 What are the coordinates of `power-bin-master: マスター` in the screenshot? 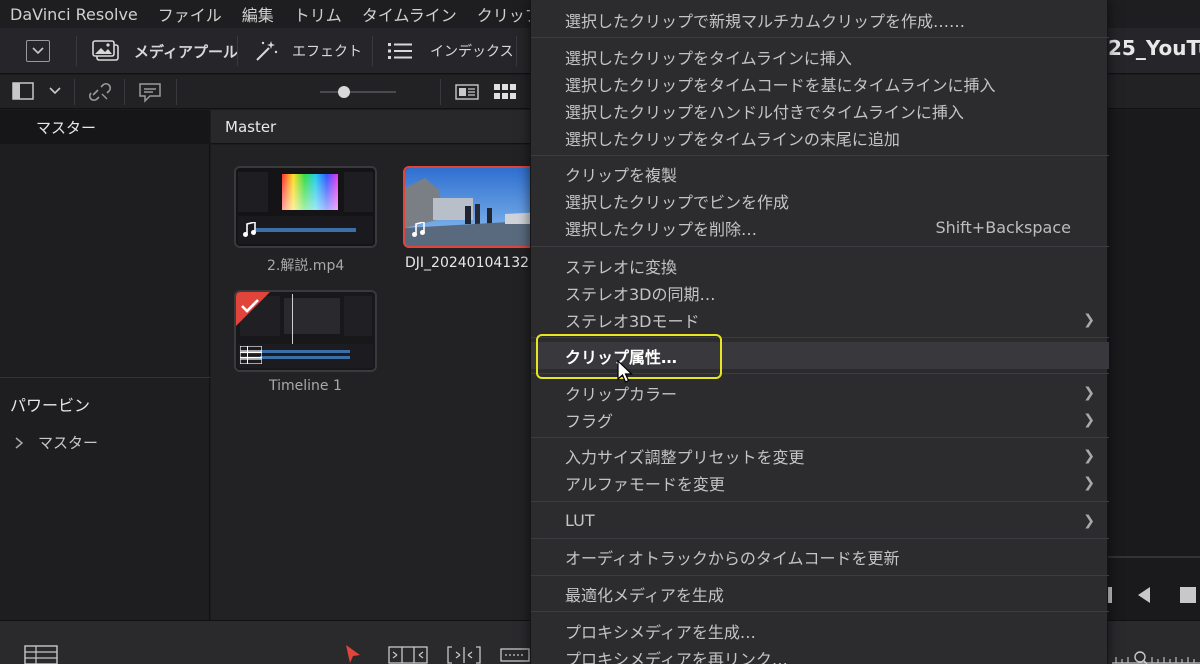 It's located at (56, 442).